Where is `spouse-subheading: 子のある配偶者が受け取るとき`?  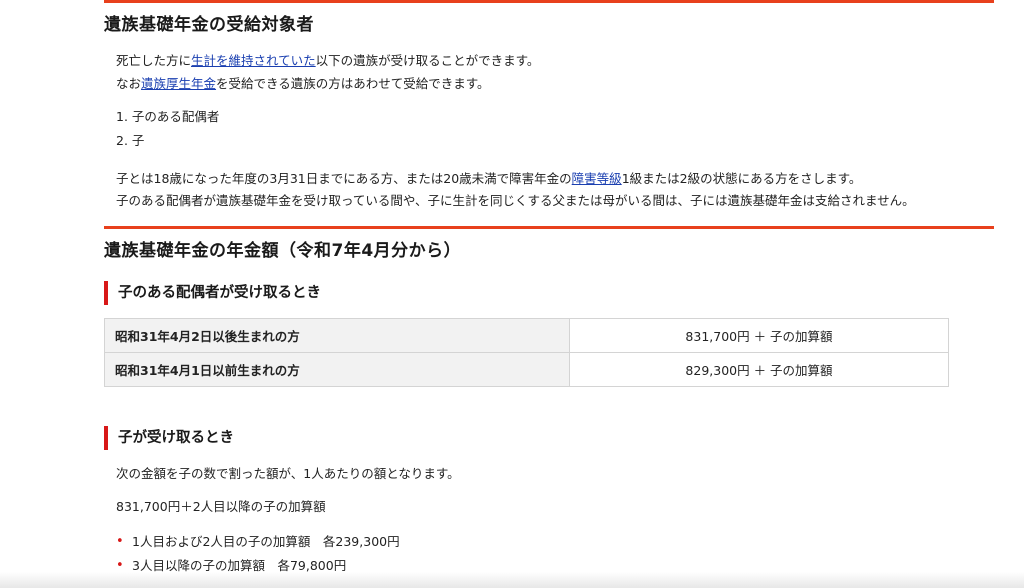 spouse-subheading: 子のある配偶者が受け取るとき is located at coordinates (212, 293).